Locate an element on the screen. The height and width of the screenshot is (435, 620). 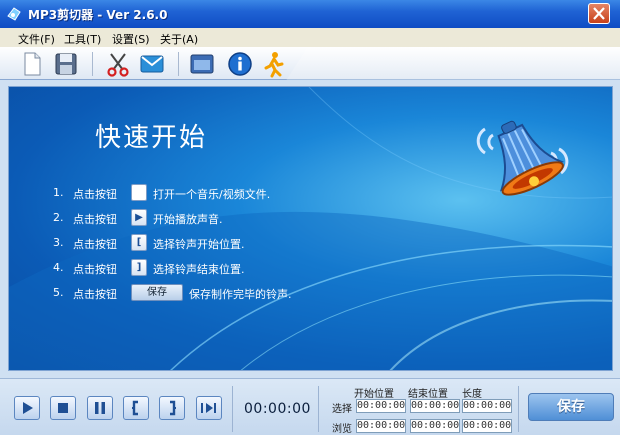
close-button is located at coordinates (599, 13).